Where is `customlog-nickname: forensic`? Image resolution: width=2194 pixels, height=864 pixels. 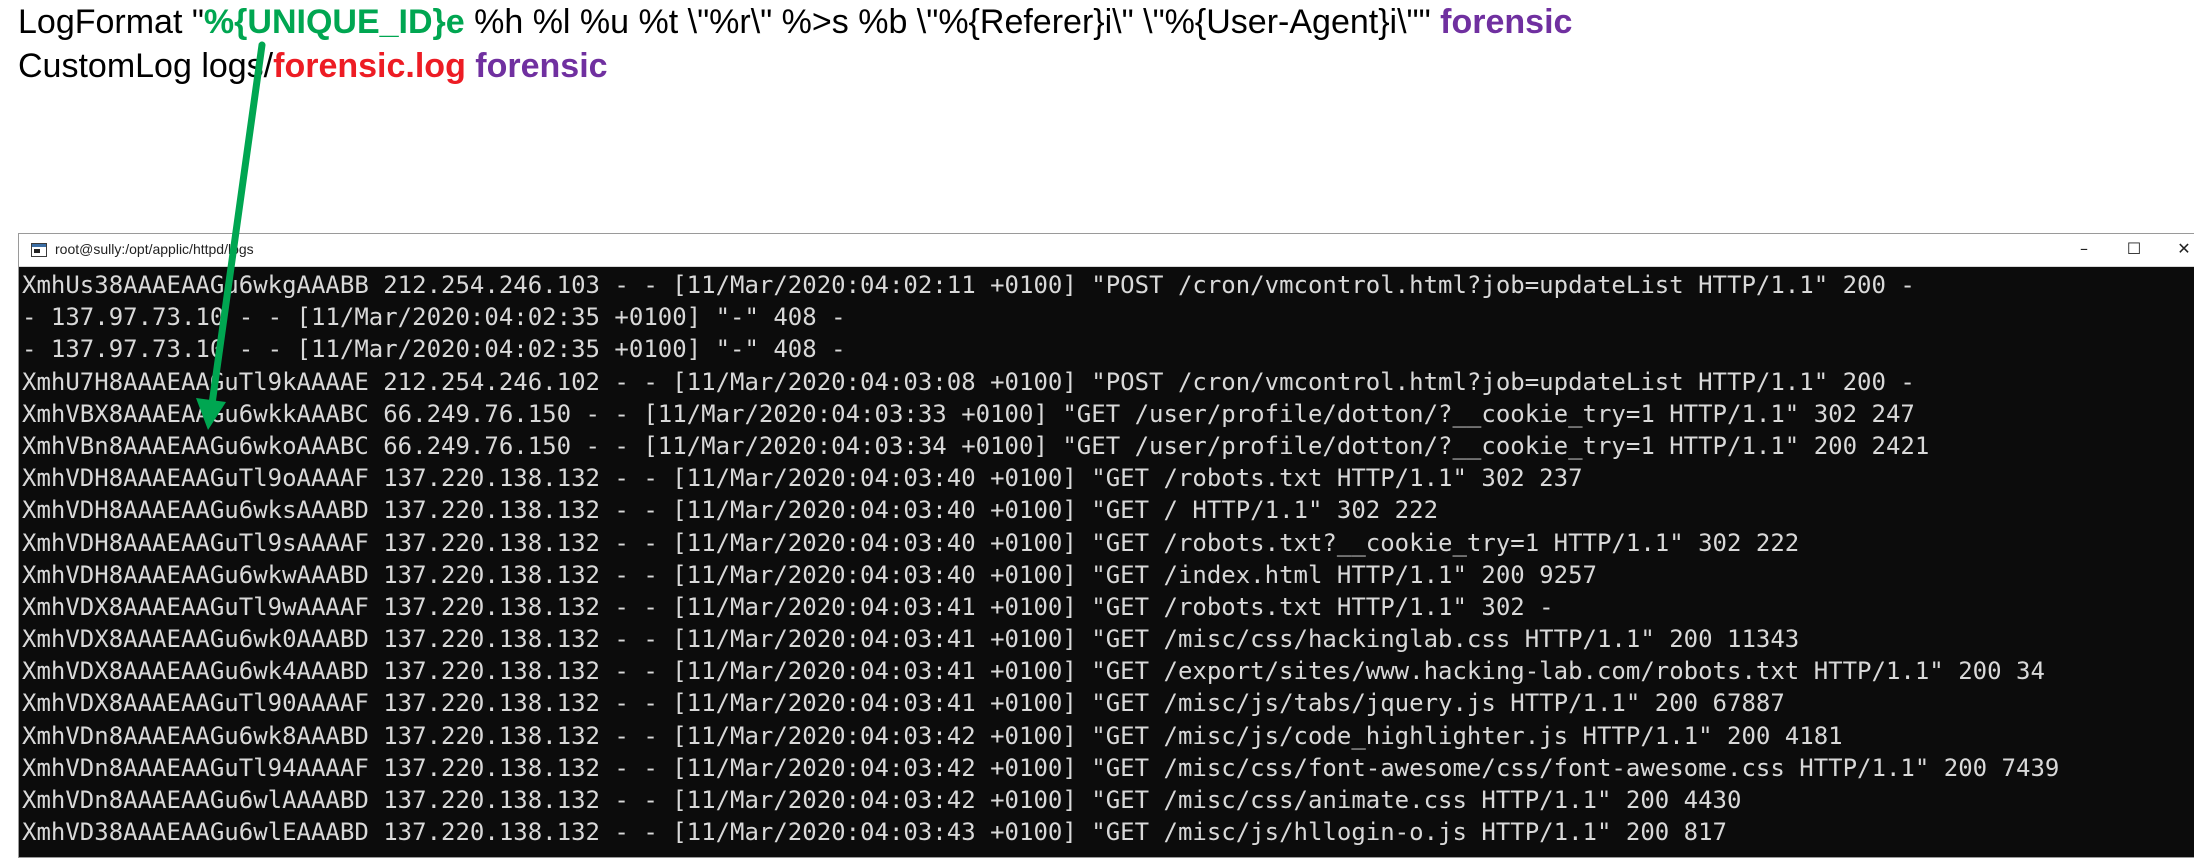 customlog-nickname: forensic is located at coordinates (541, 66).